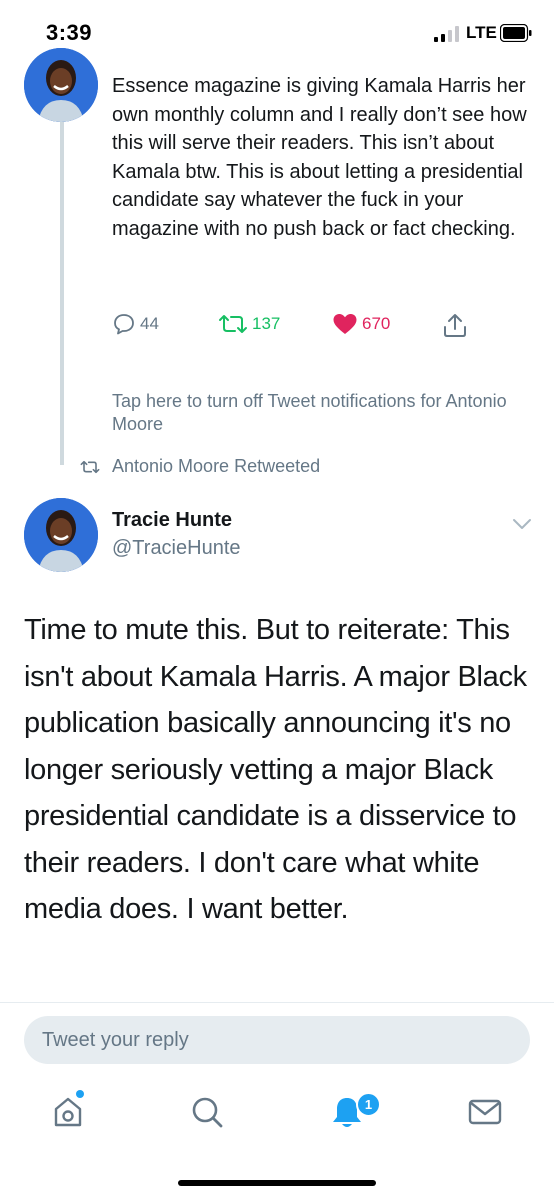 This screenshot has height=1200, width=554. I want to click on home-indicator, so click(277, 1183).